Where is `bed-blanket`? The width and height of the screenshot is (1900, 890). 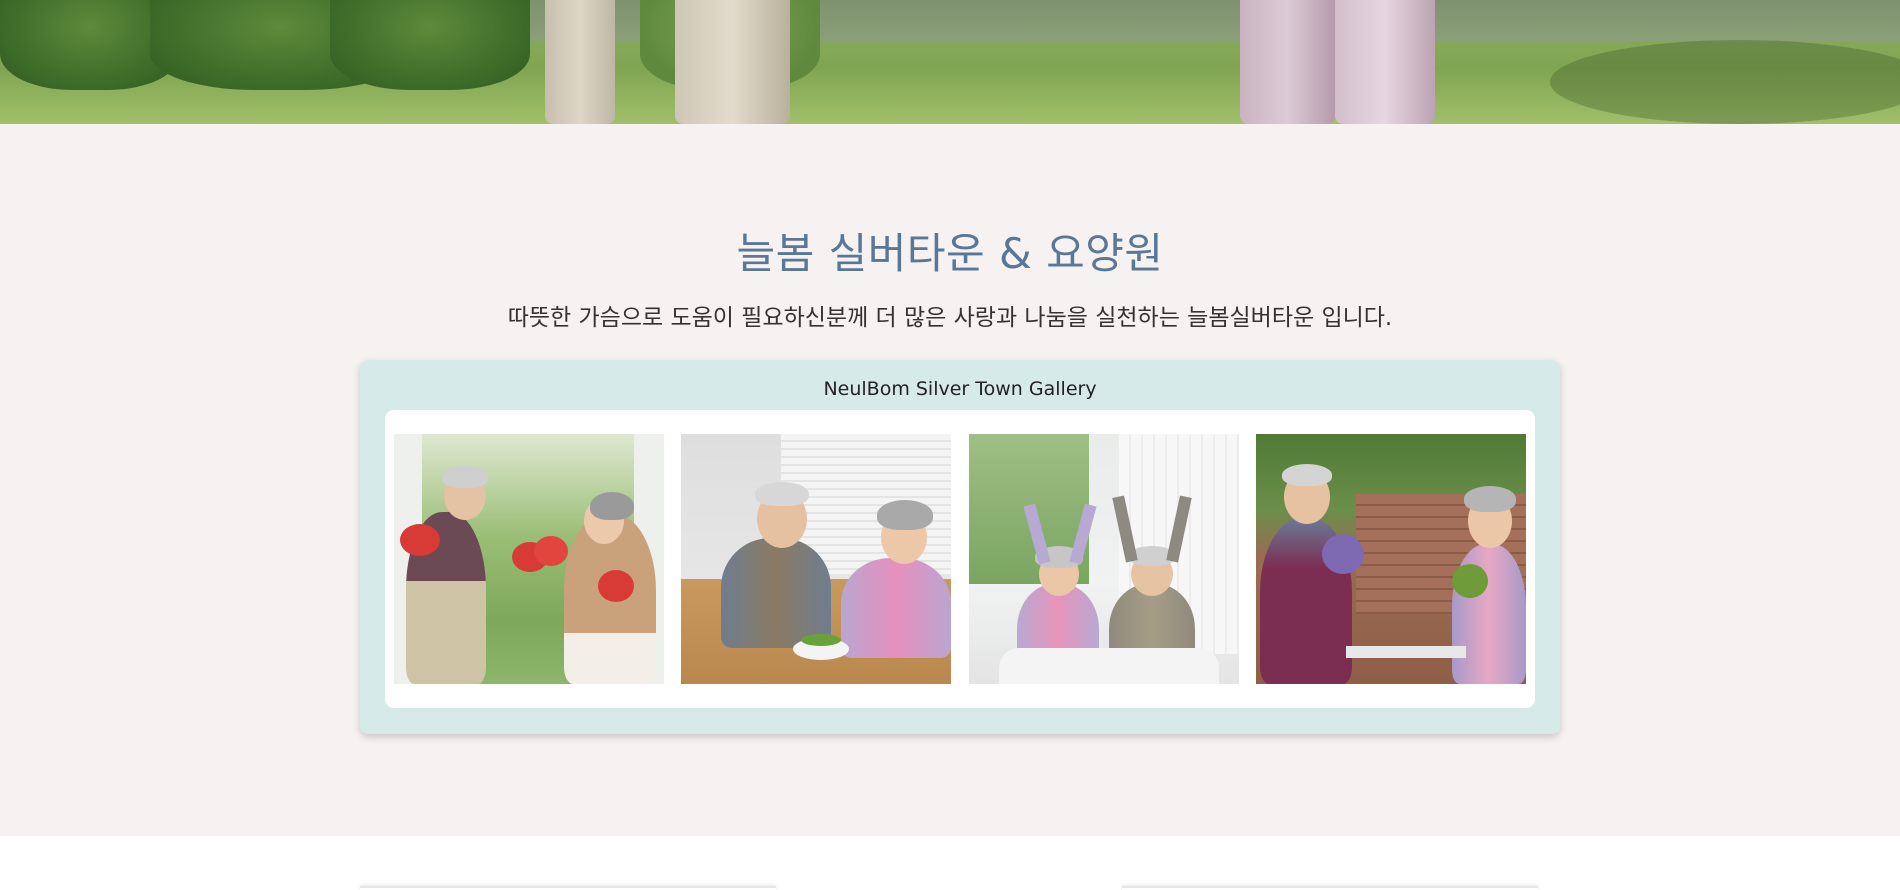
bed-blanket is located at coordinates (1109, 666).